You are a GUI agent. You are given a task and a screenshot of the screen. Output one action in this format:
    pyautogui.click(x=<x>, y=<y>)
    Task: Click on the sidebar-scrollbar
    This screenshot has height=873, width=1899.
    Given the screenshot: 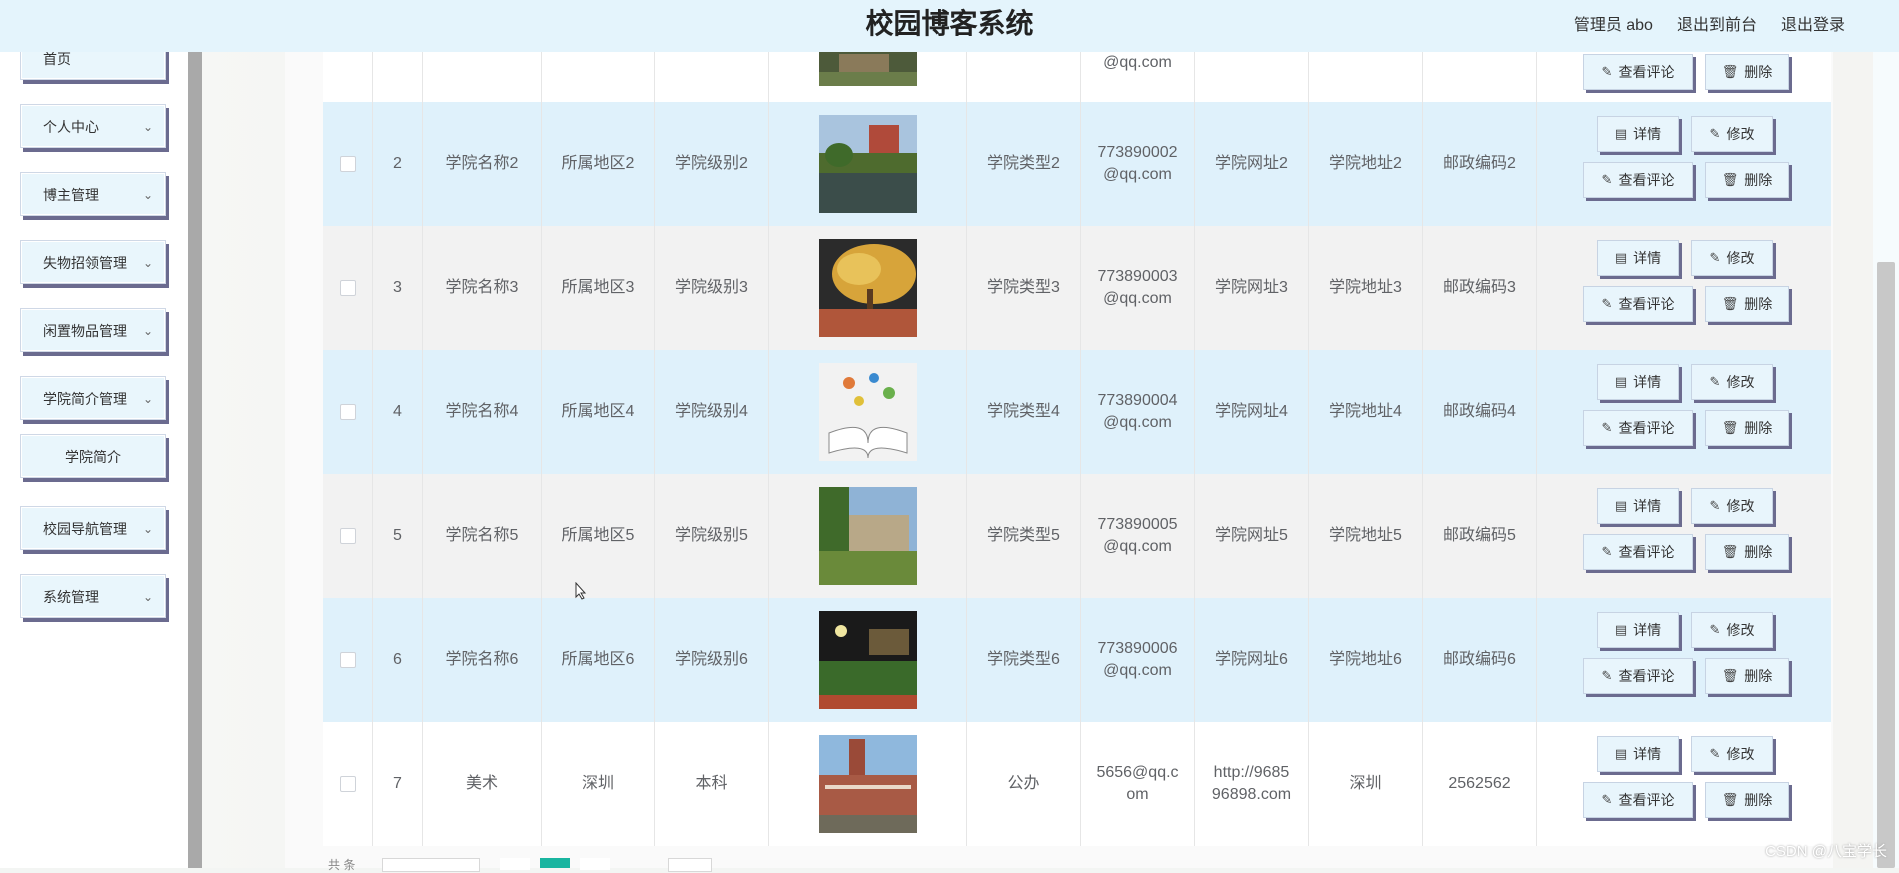 What is the action you would take?
    pyautogui.click(x=195, y=460)
    